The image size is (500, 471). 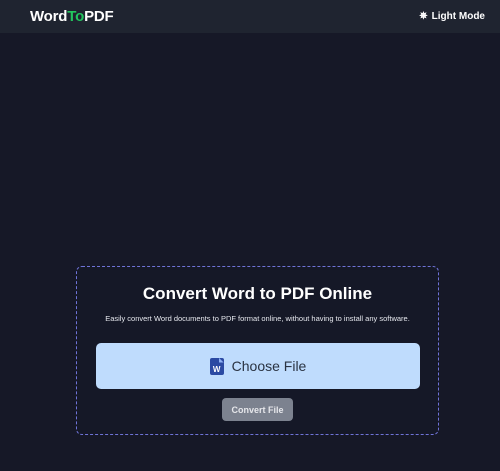 I want to click on light-mode-toggle: ✵ Light Mode, so click(x=452, y=16).